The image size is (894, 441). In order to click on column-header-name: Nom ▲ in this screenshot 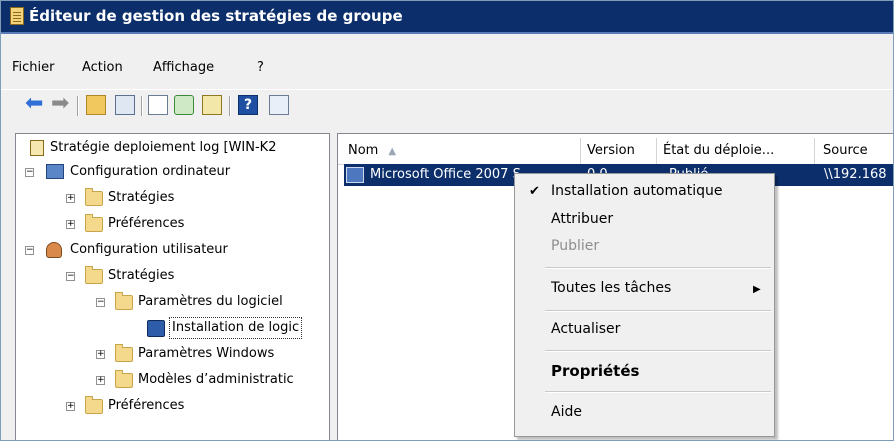, I will do `click(459, 151)`.